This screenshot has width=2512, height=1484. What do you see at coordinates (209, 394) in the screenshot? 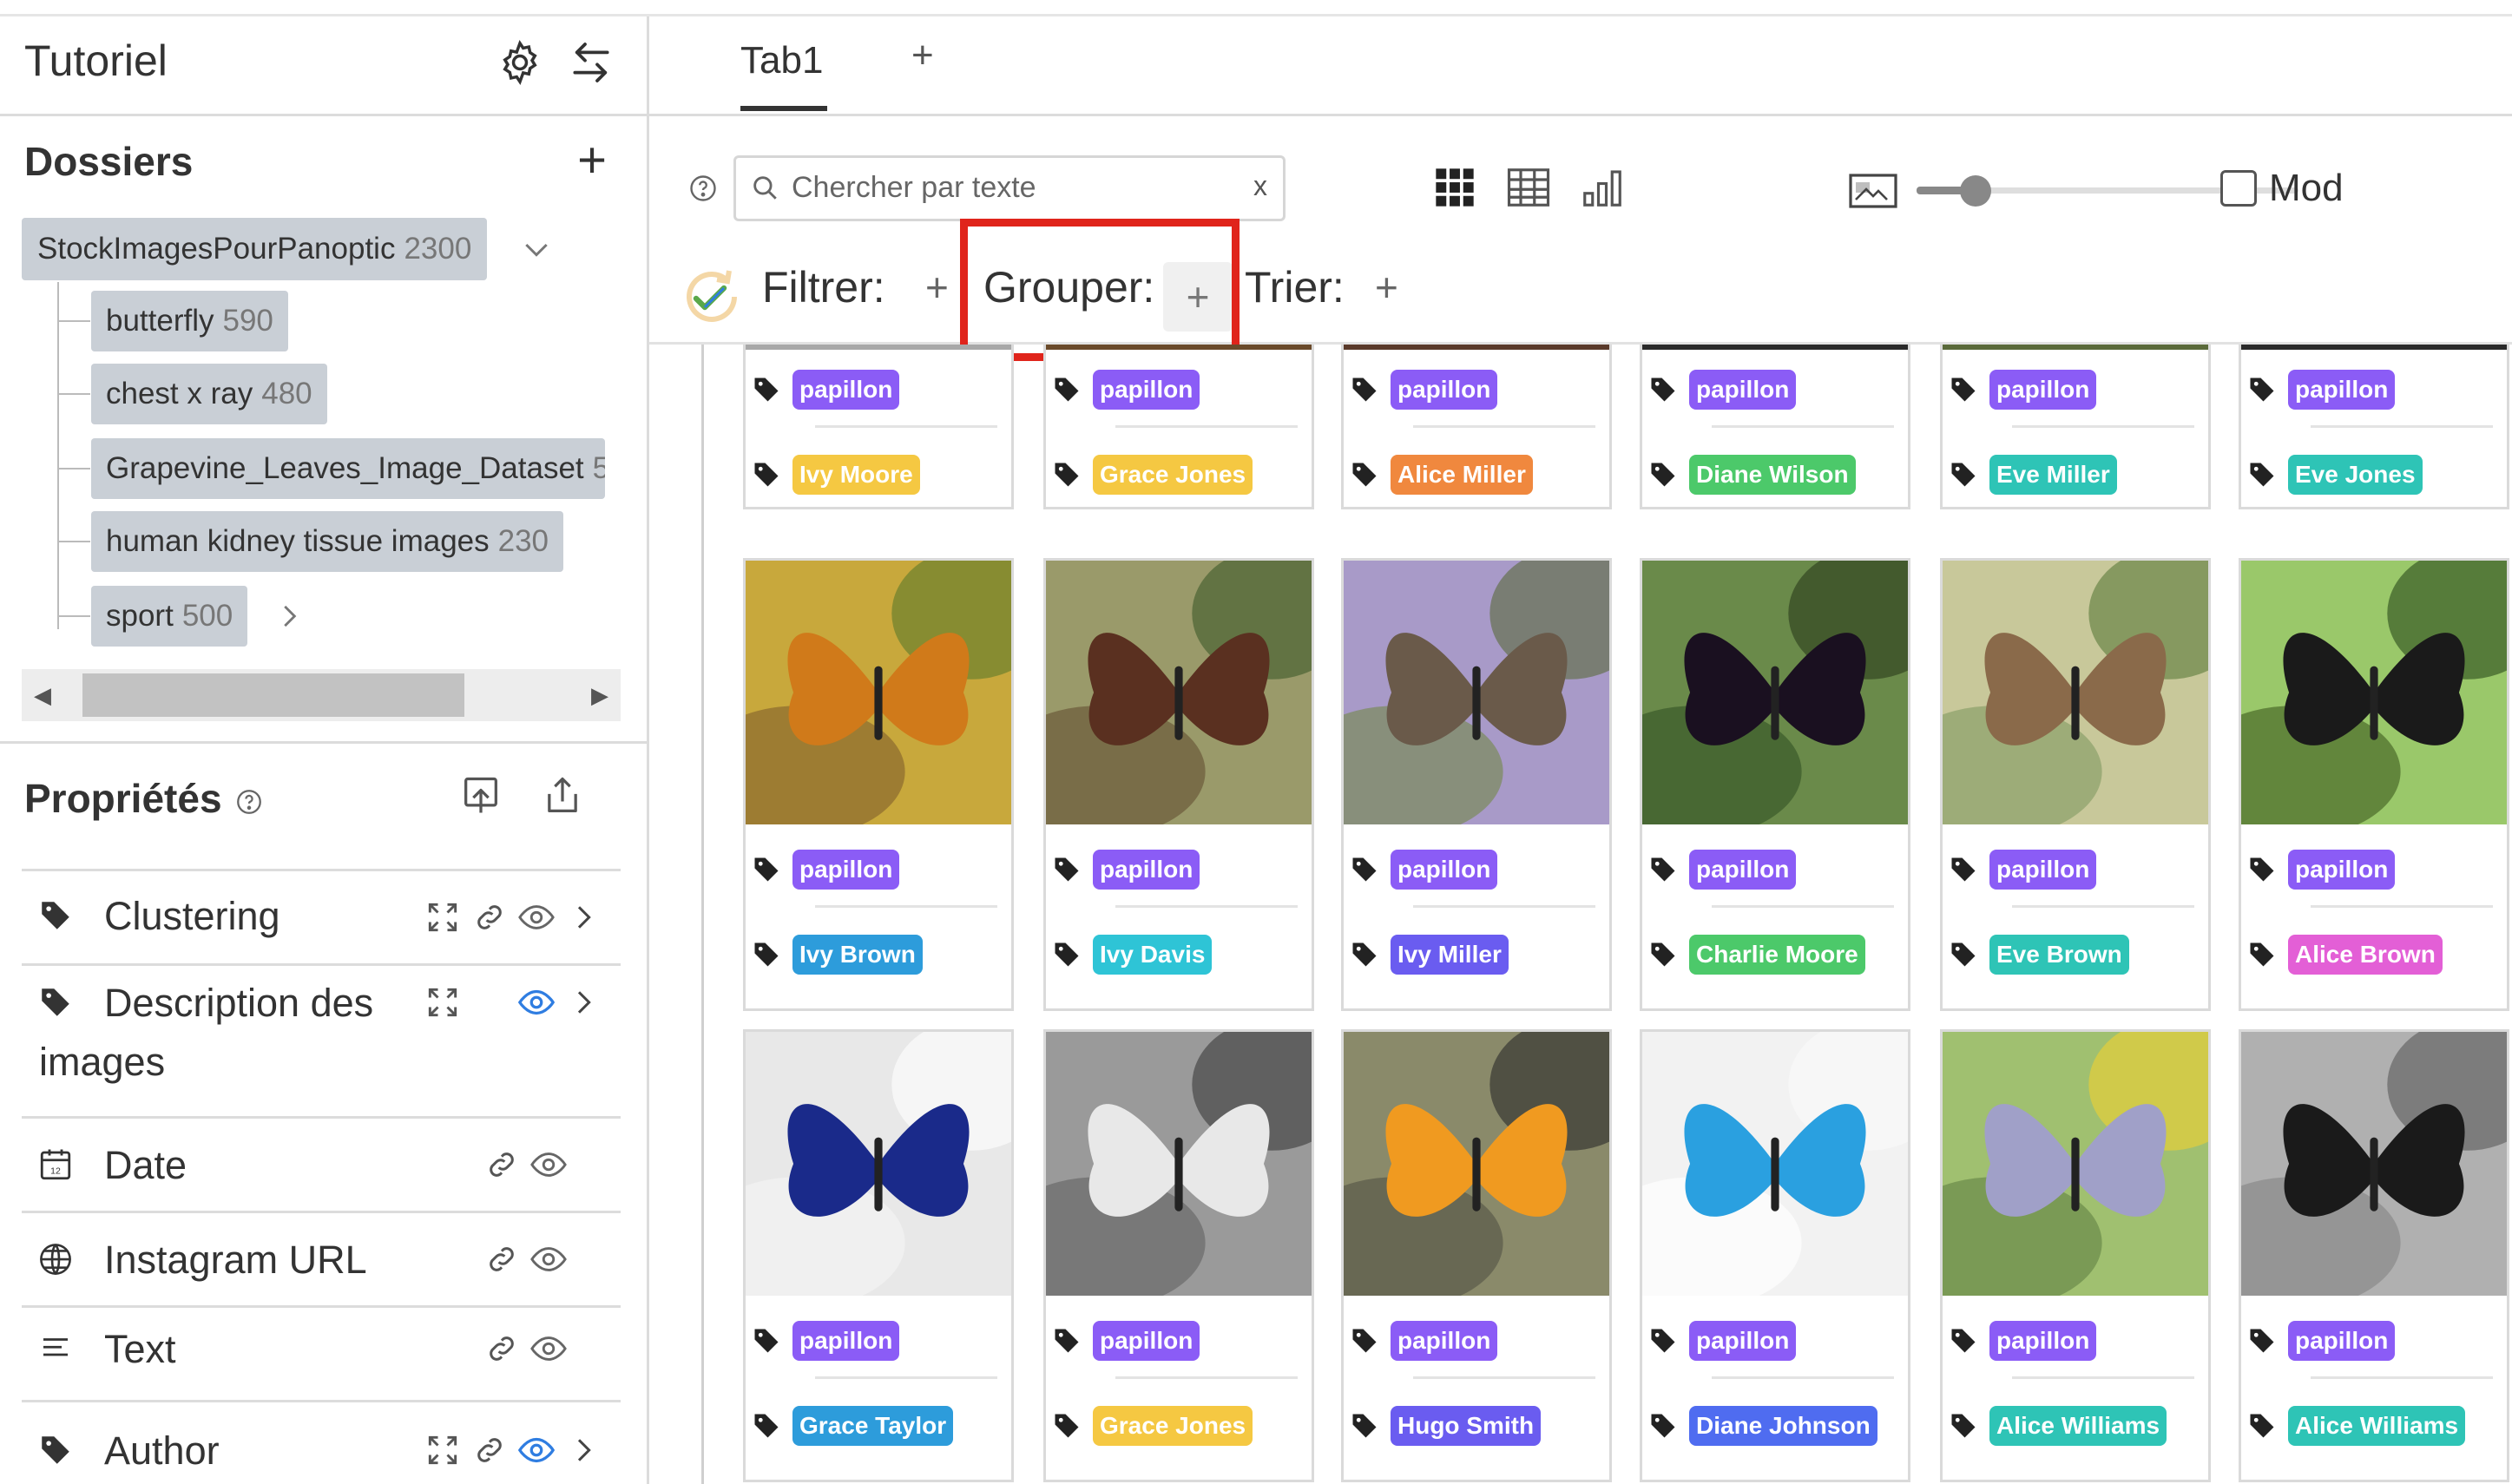
I see `folder-item-chest-x-ray: chest x ray 480` at bounding box center [209, 394].